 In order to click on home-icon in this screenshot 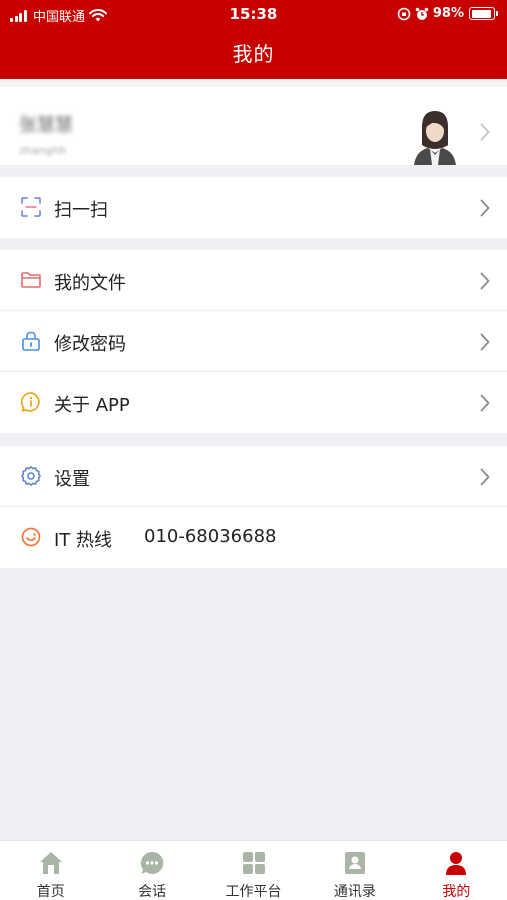, I will do `click(50, 863)`.